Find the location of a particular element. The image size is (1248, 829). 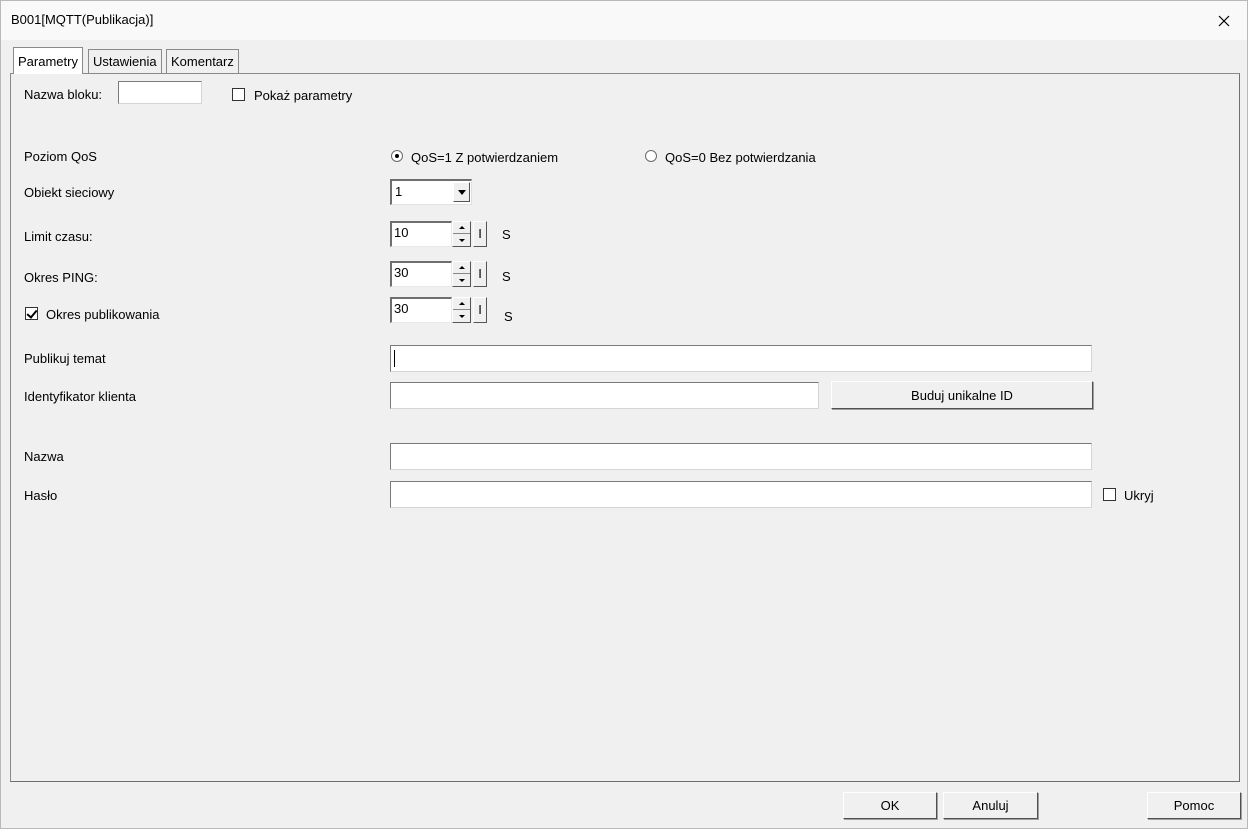

tab-label: Parametry is located at coordinates (48, 61).